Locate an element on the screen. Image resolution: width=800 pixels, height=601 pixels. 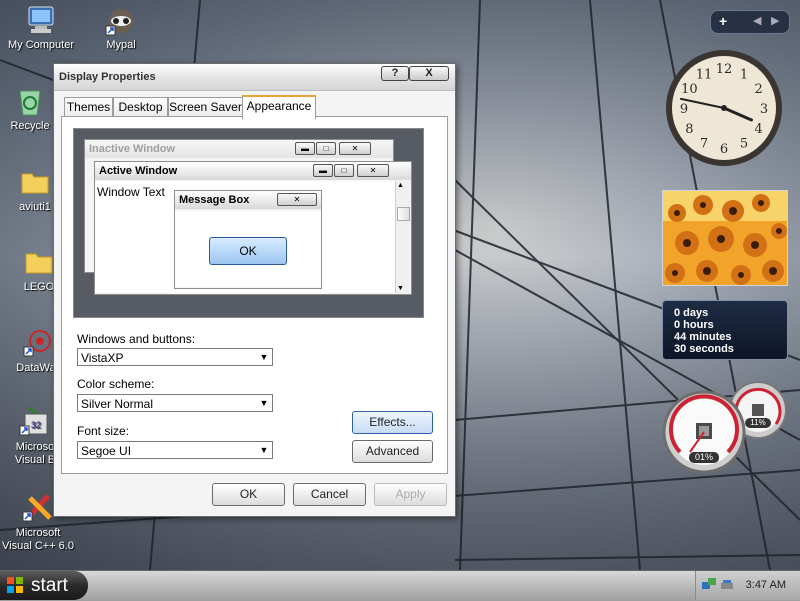
slideshow-gadget is located at coordinates (725, 238).